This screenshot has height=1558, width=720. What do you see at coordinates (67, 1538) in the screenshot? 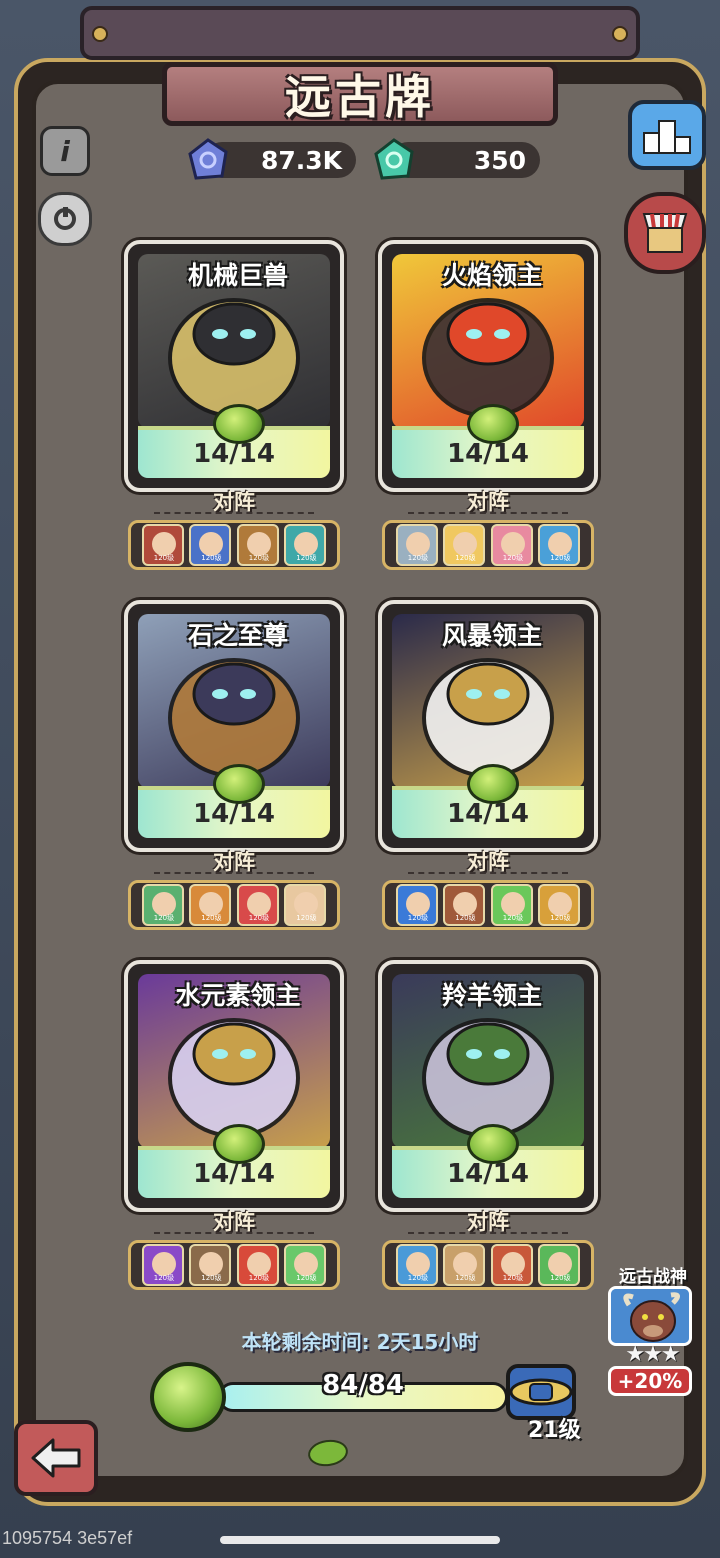
I see `watermark-text: 1095754 3e57ef` at bounding box center [67, 1538].